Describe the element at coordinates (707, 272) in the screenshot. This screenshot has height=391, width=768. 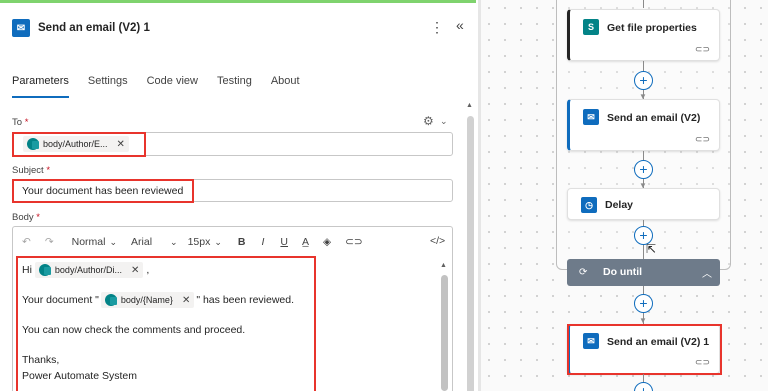
I see `chevron-up-icon: ︿` at that location.